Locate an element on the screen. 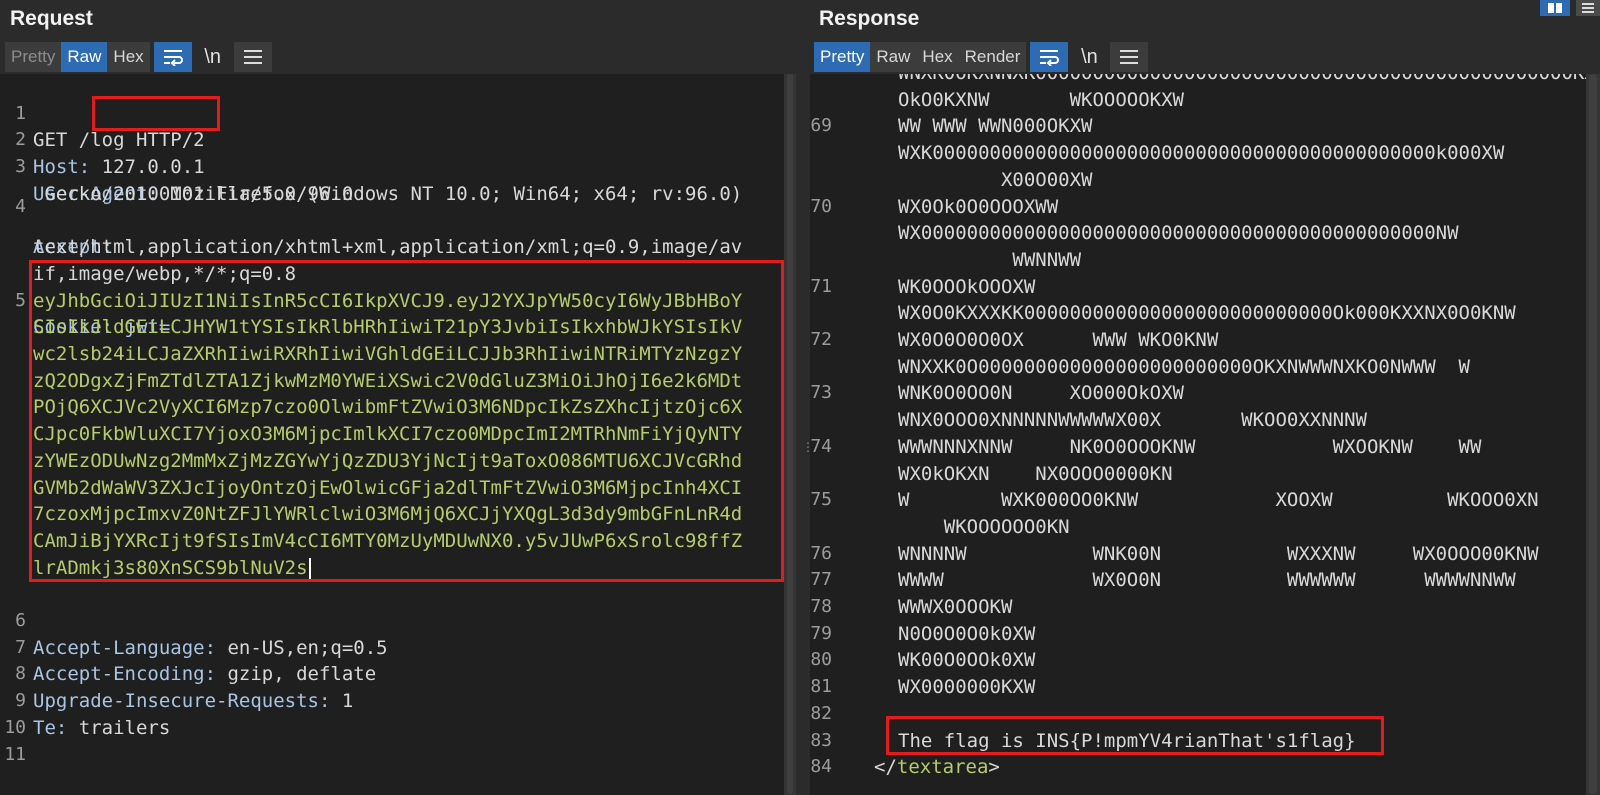 The image size is (1600, 795). response-tab-raw: Raw is located at coordinates (893, 57).